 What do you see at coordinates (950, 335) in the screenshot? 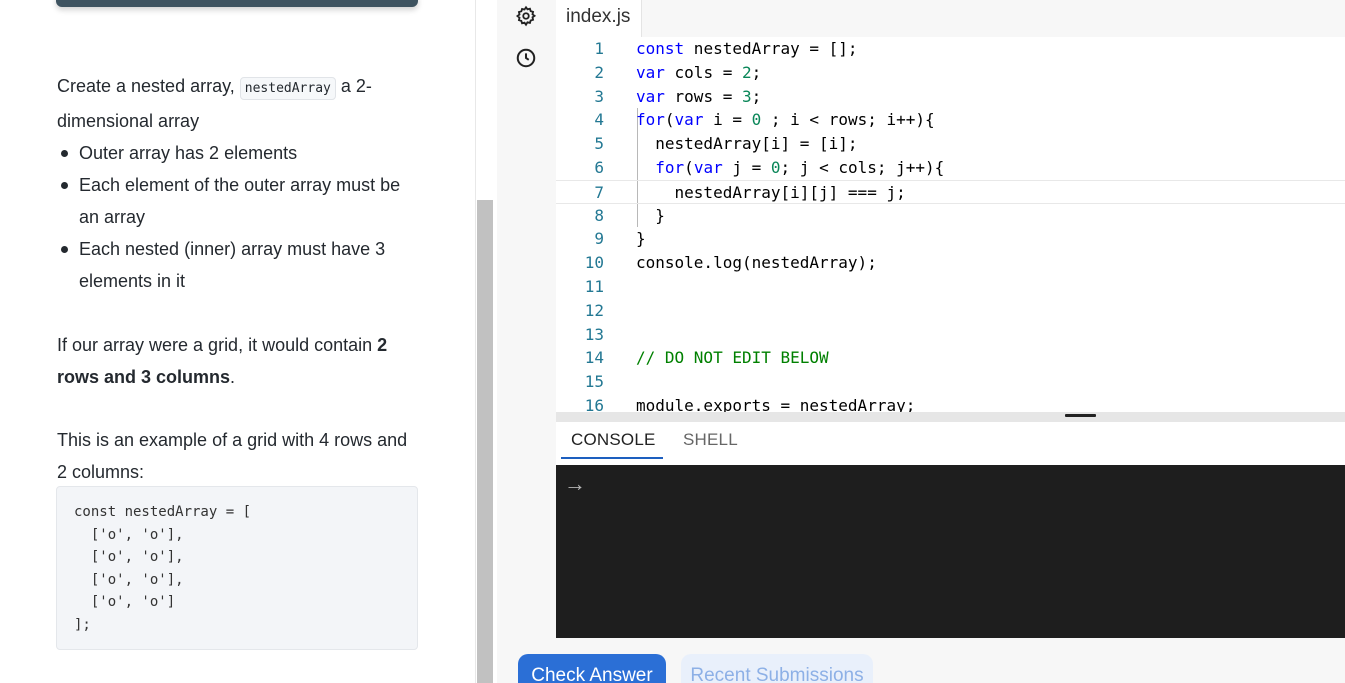
I see `code-line: 13` at bounding box center [950, 335].